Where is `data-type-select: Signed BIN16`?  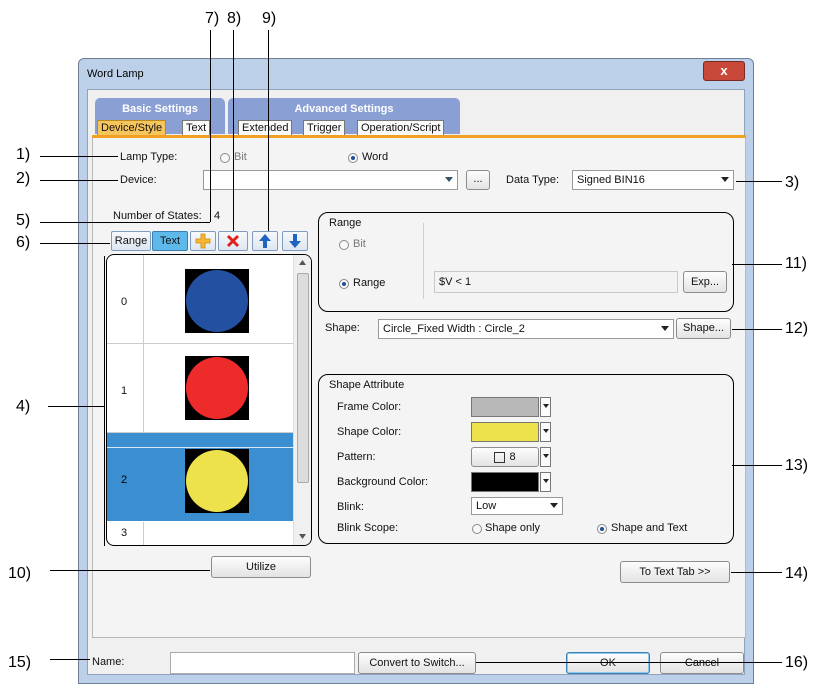
data-type-select: Signed BIN16 is located at coordinates (653, 180).